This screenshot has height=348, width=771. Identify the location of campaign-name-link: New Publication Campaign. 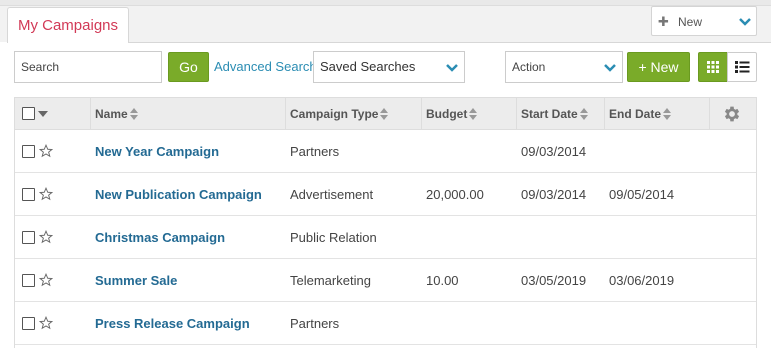
(178, 194).